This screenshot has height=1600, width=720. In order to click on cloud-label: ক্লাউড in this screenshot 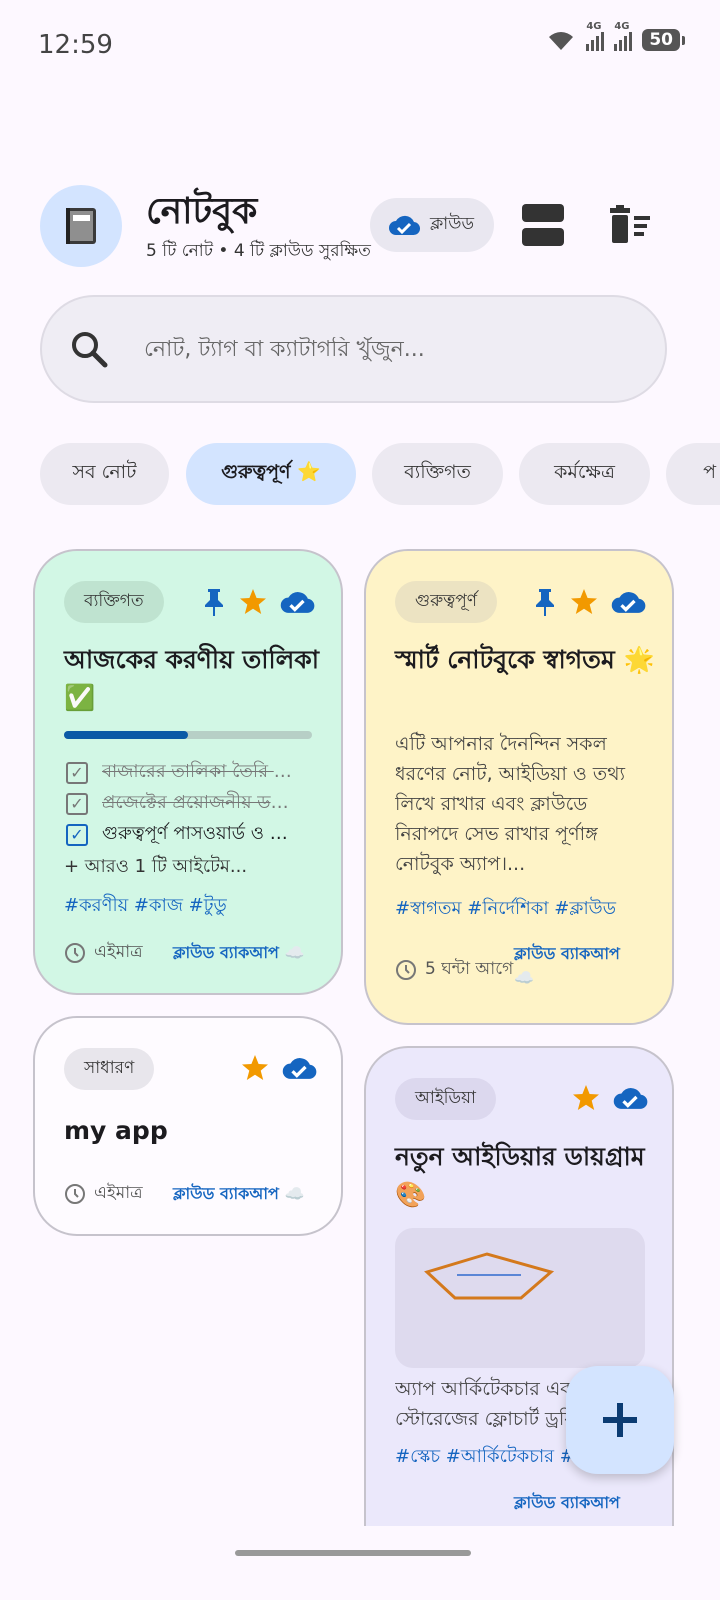, I will do `click(452, 224)`.